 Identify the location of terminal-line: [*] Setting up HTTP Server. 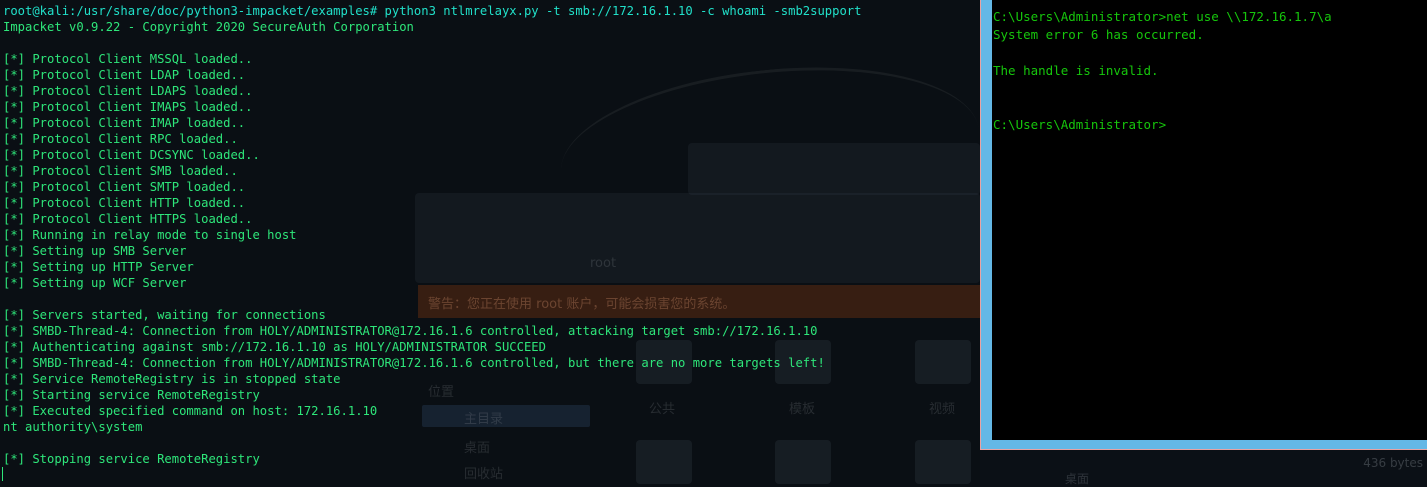
(98, 267).